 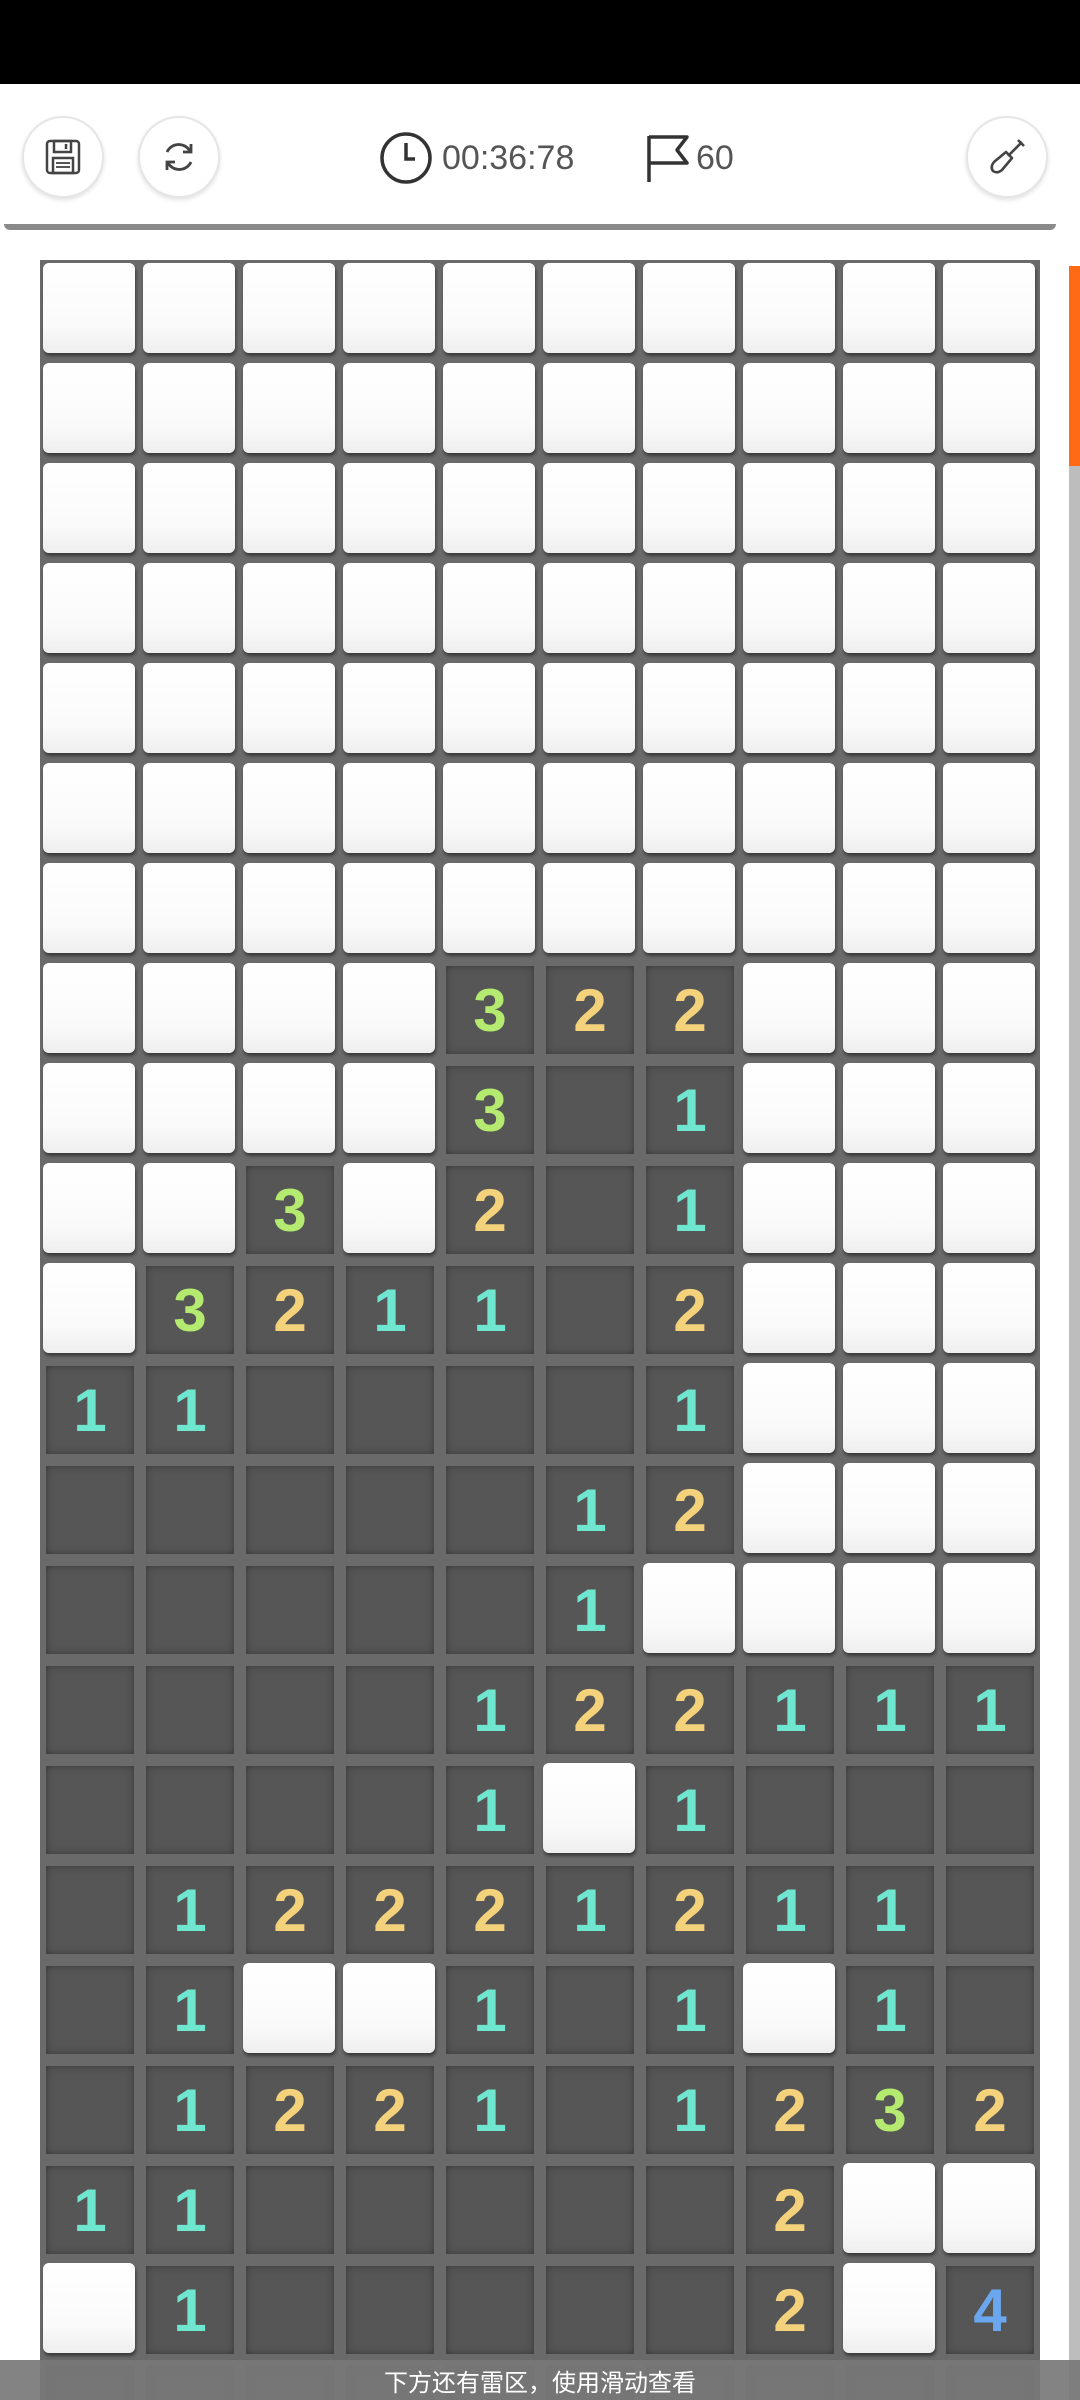 What do you see at coordinates (990, 2310) in the screenshot?
I see `number-cell: 4` at bounding box center [990, 2310].